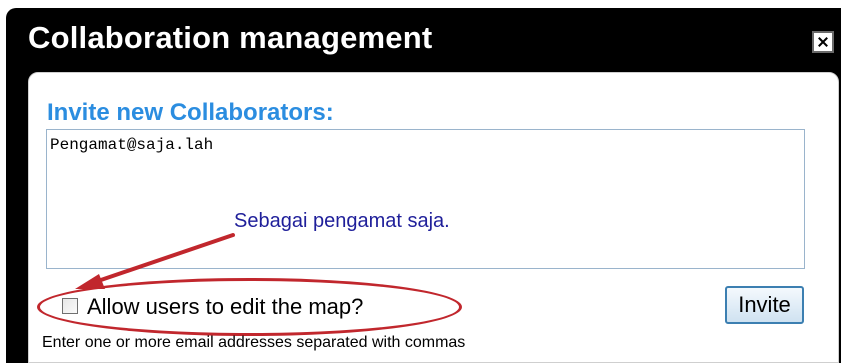 This screenshot has height=364, width=841. What do you see at coordinates (764, 305) in the screenshot?
I see `invite-button: Invite` at bounding box center [764, 305].